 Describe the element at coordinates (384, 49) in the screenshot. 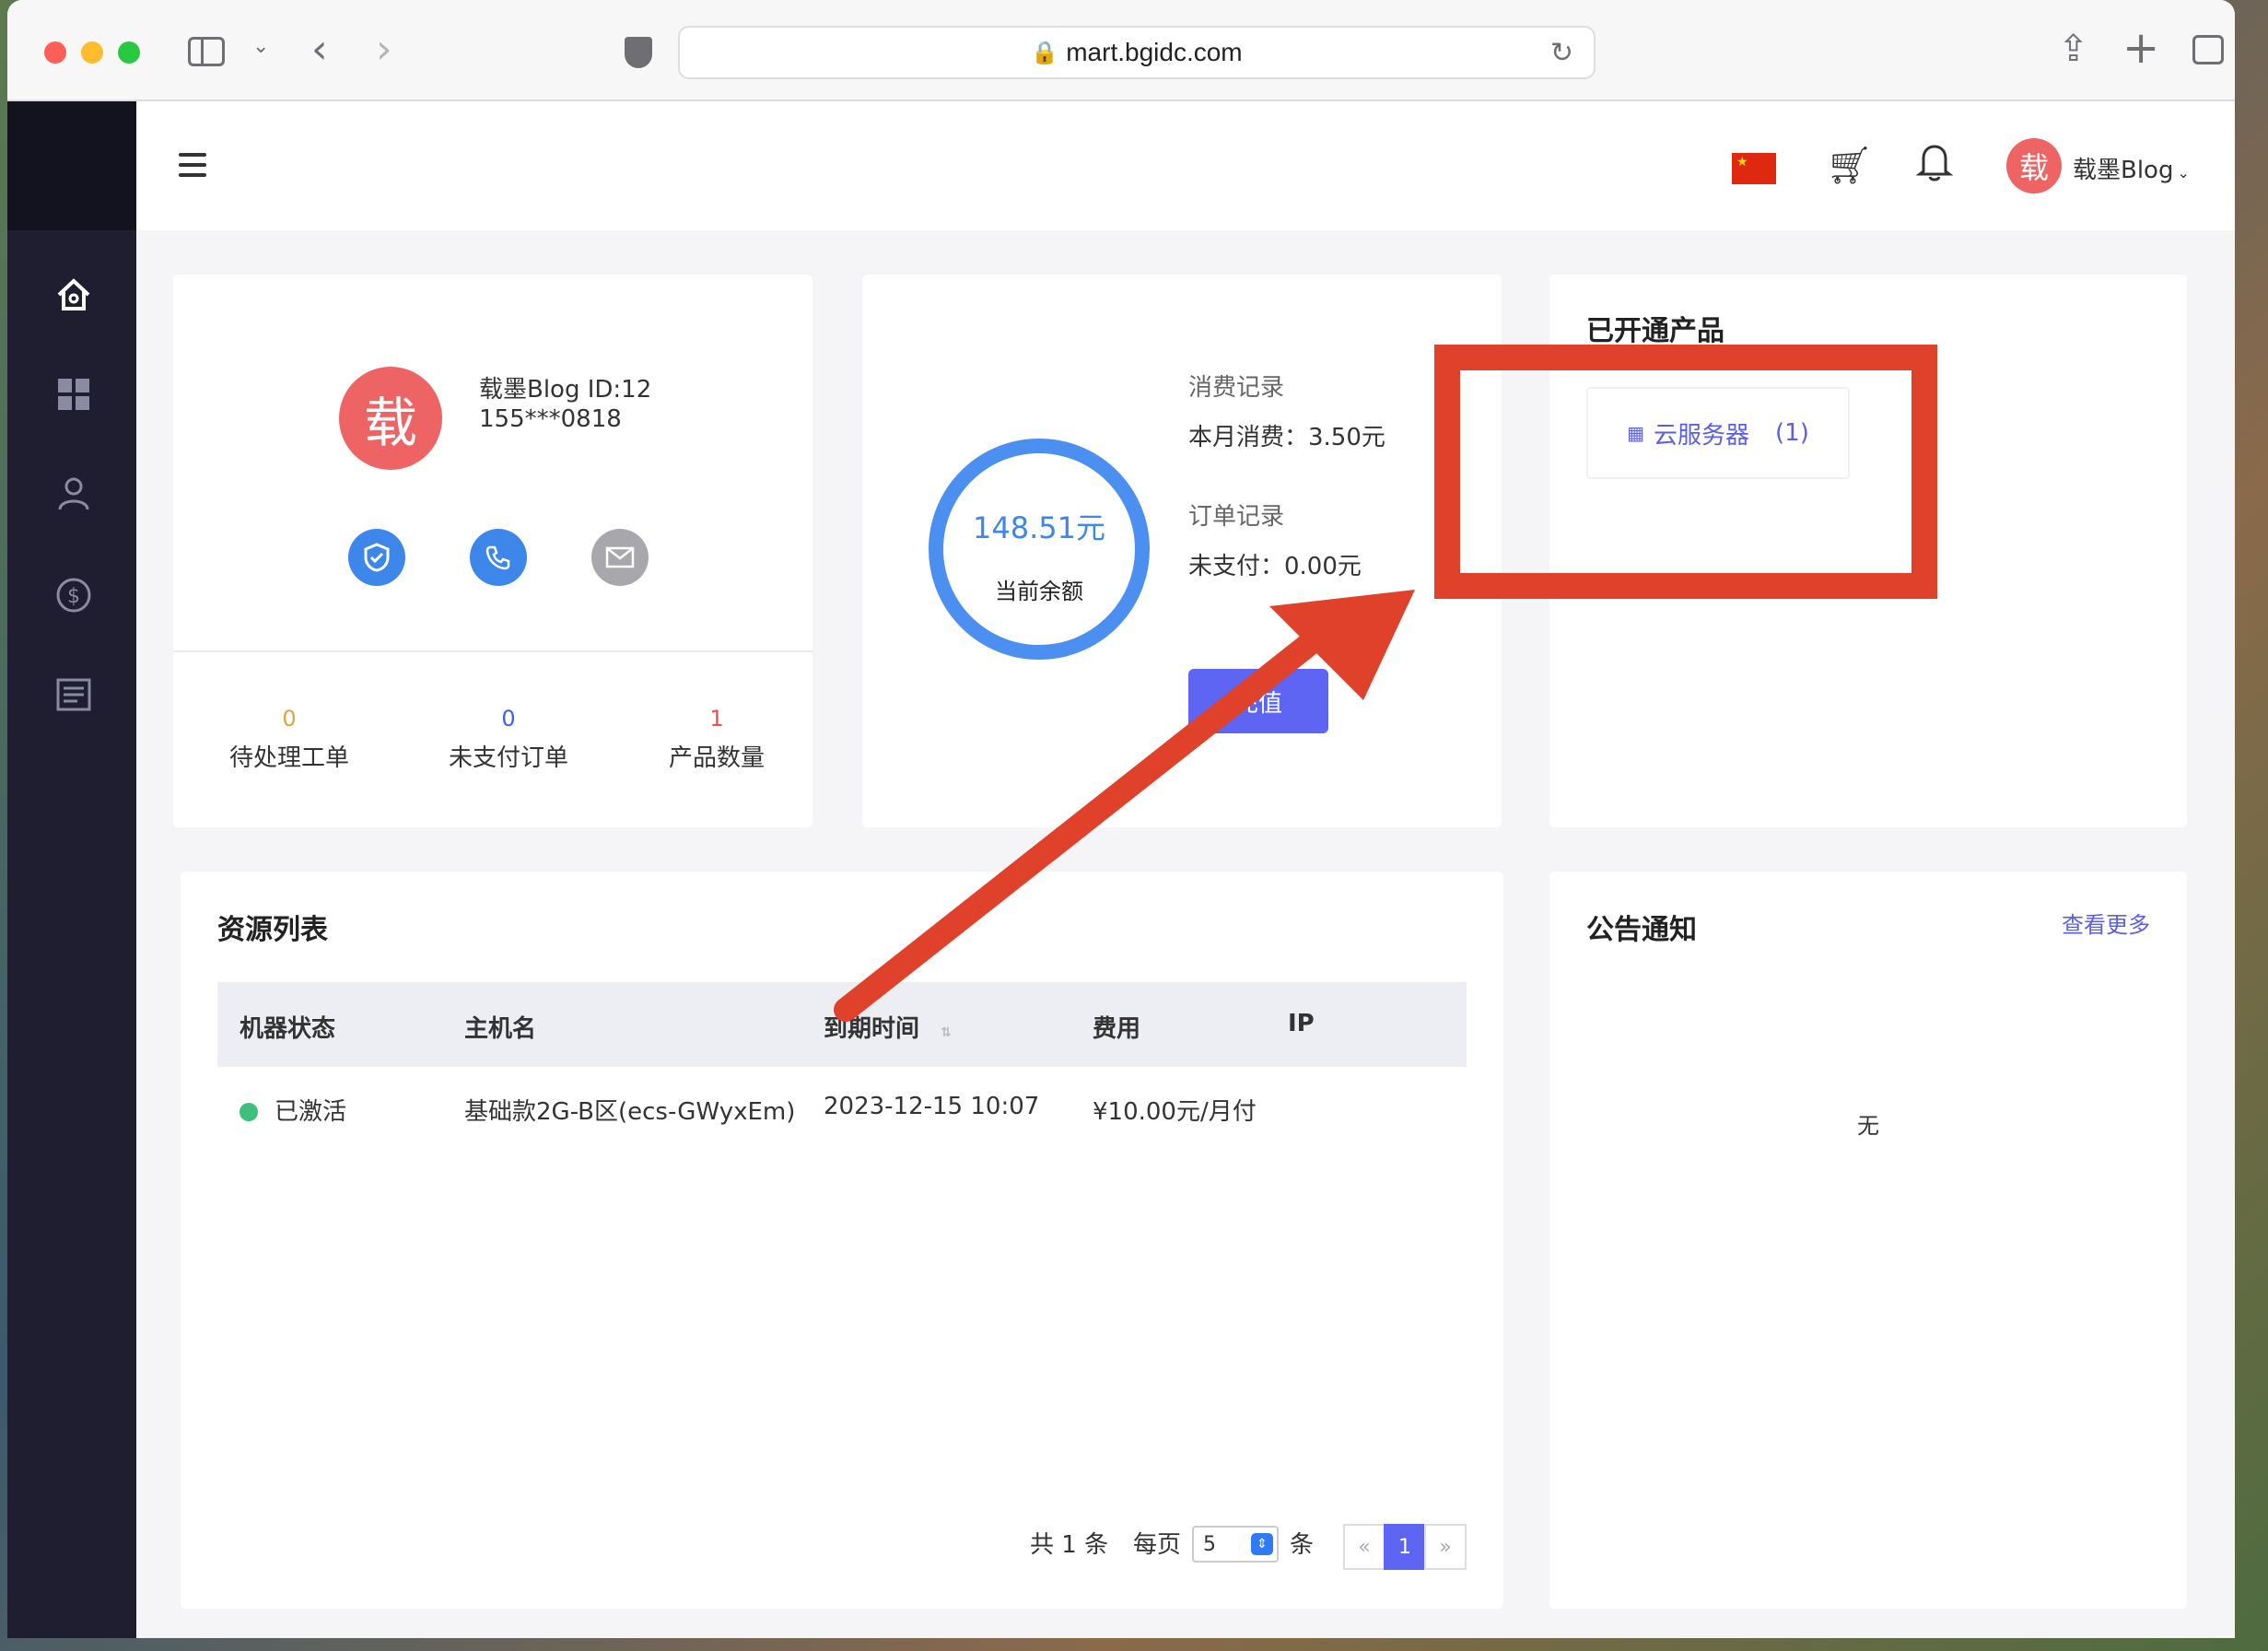

I see `forward-arrow-icon: ›` at that location.